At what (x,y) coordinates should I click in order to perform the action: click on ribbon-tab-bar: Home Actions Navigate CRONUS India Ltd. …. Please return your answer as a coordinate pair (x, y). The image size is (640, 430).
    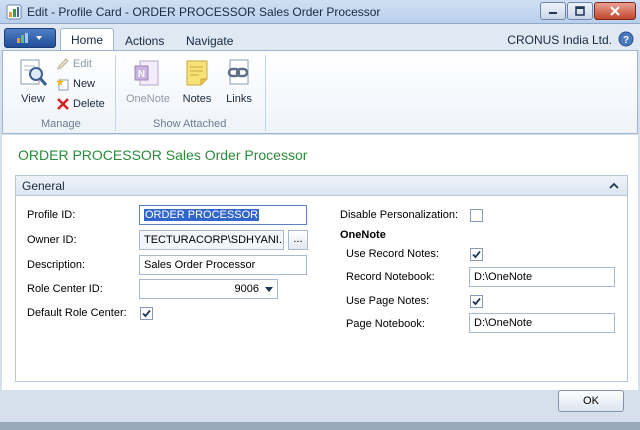
    Looking at the image, I should click on (320, 37).